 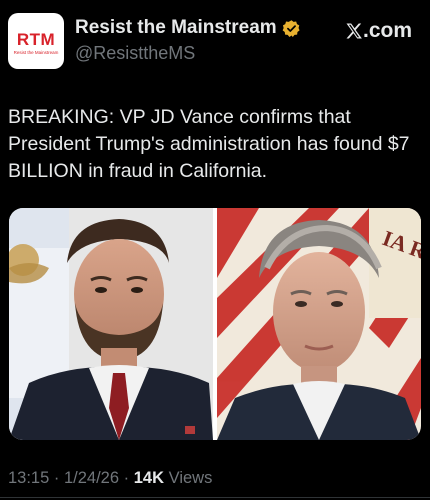 I want to click on avatar-logo-text: RTM, so click(x=36, y=39).